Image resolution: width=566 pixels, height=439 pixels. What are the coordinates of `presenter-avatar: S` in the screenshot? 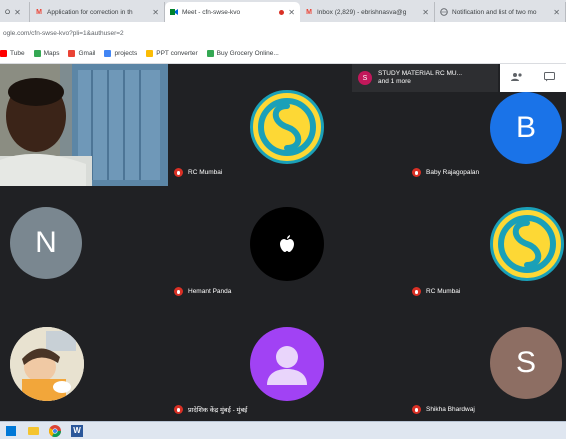 It's located at (365, 78).